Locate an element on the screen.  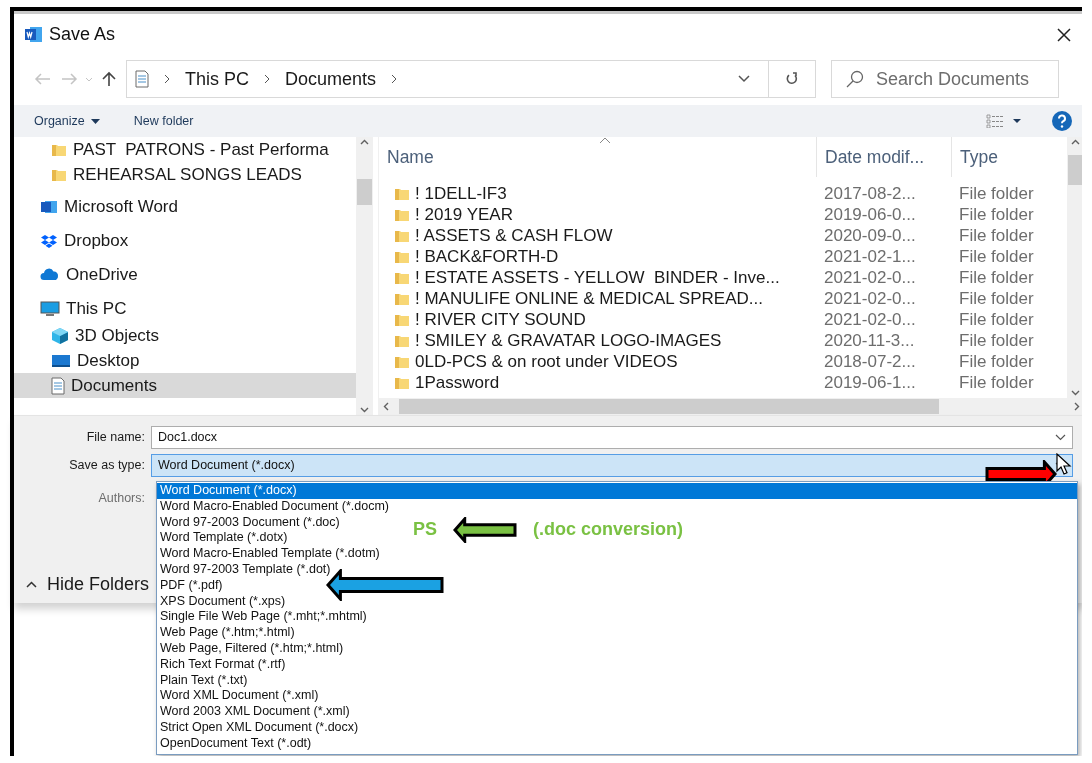
address-bar: This PC Documents is located at coordinates (471, 79).